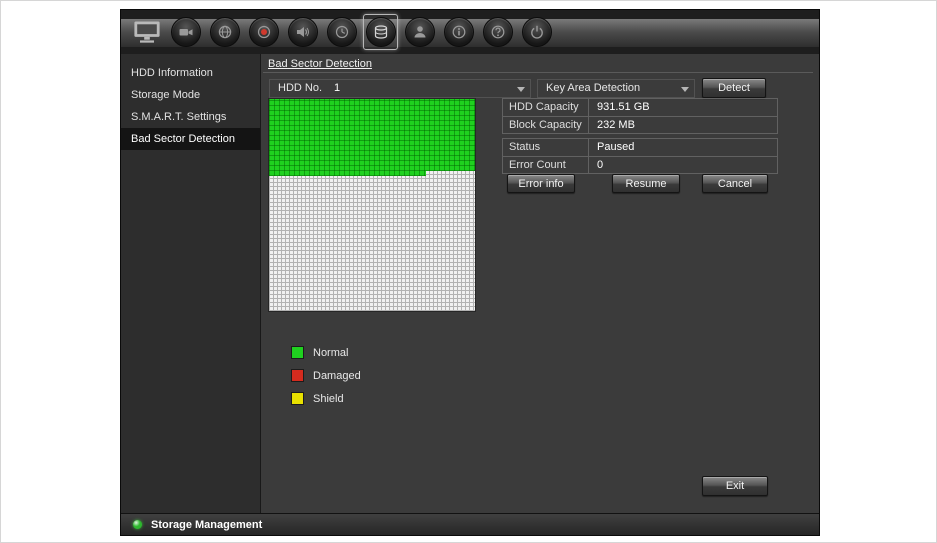  I want to click on toolbar-icons, so click(341, 32).